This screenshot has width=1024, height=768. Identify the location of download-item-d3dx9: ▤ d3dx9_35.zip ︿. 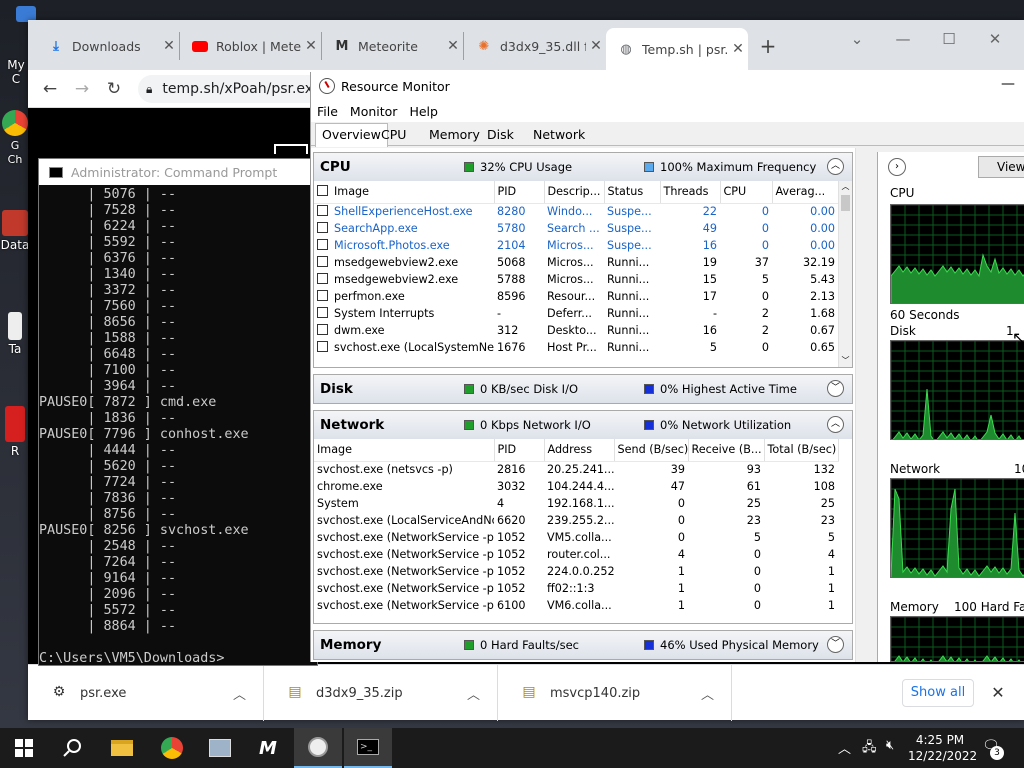
(381, 693).